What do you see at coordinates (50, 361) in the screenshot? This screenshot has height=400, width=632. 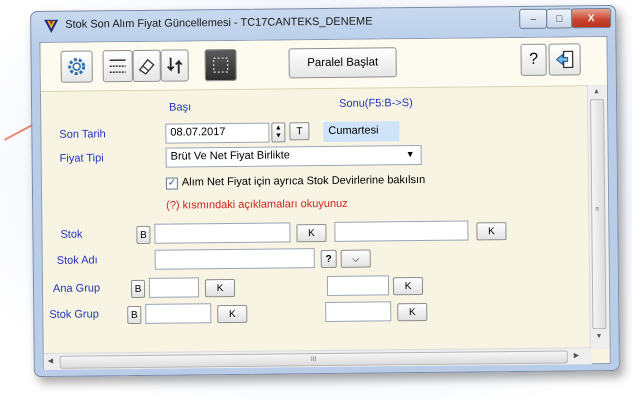 I see `scroll-left-arrow-icon: ◀` at bounding box center [50, 361].